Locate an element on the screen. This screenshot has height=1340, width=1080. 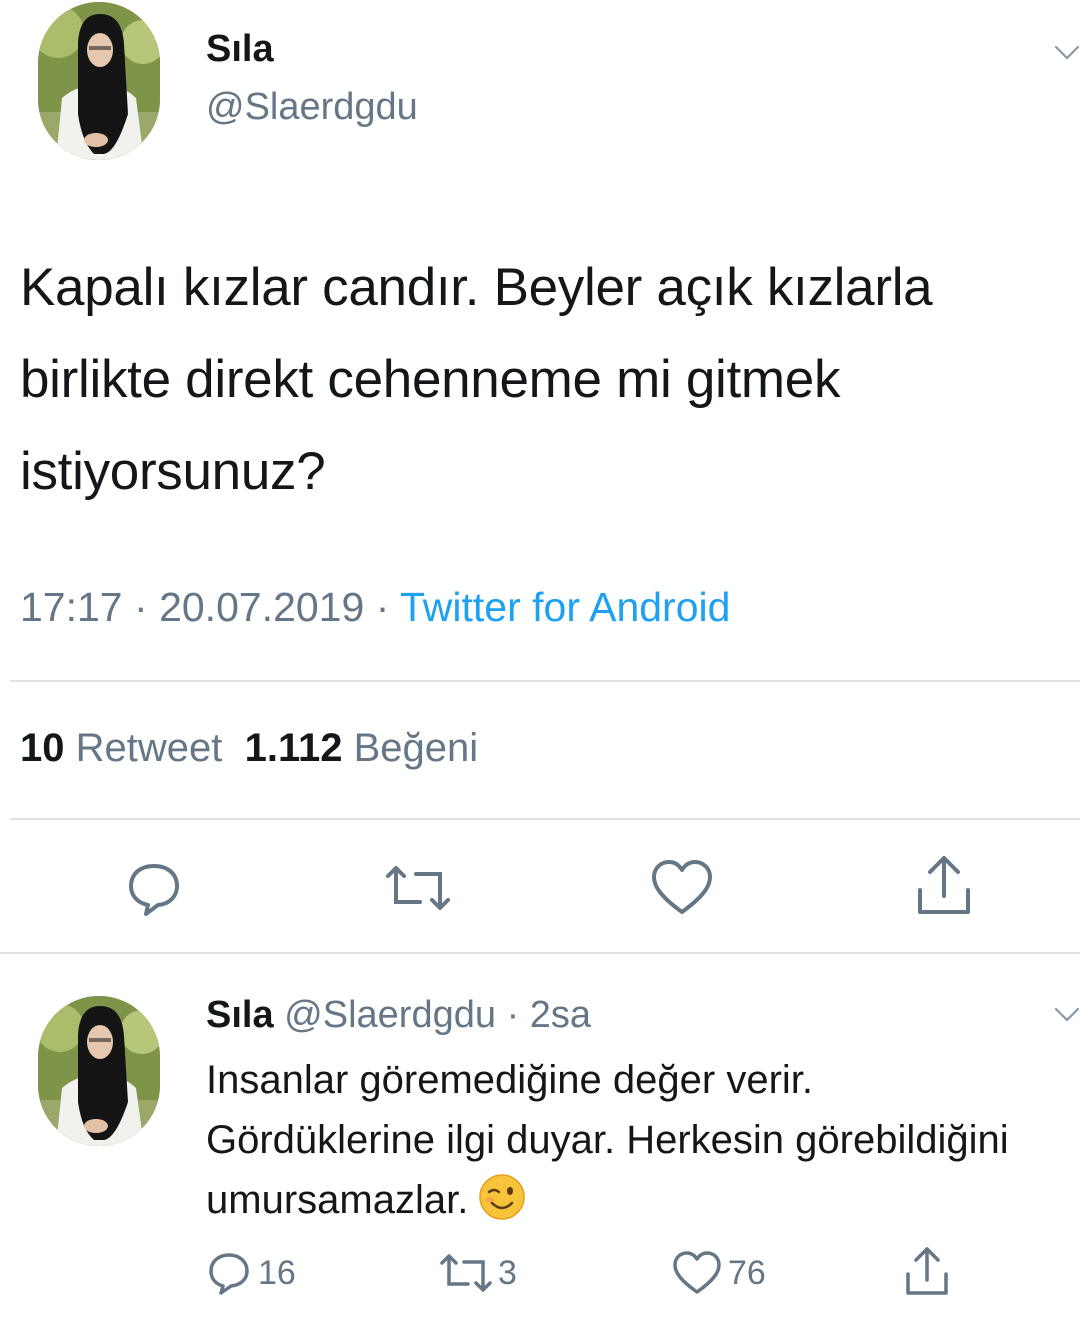
reply-age: 2sa is located at coordinates (560, 1015).